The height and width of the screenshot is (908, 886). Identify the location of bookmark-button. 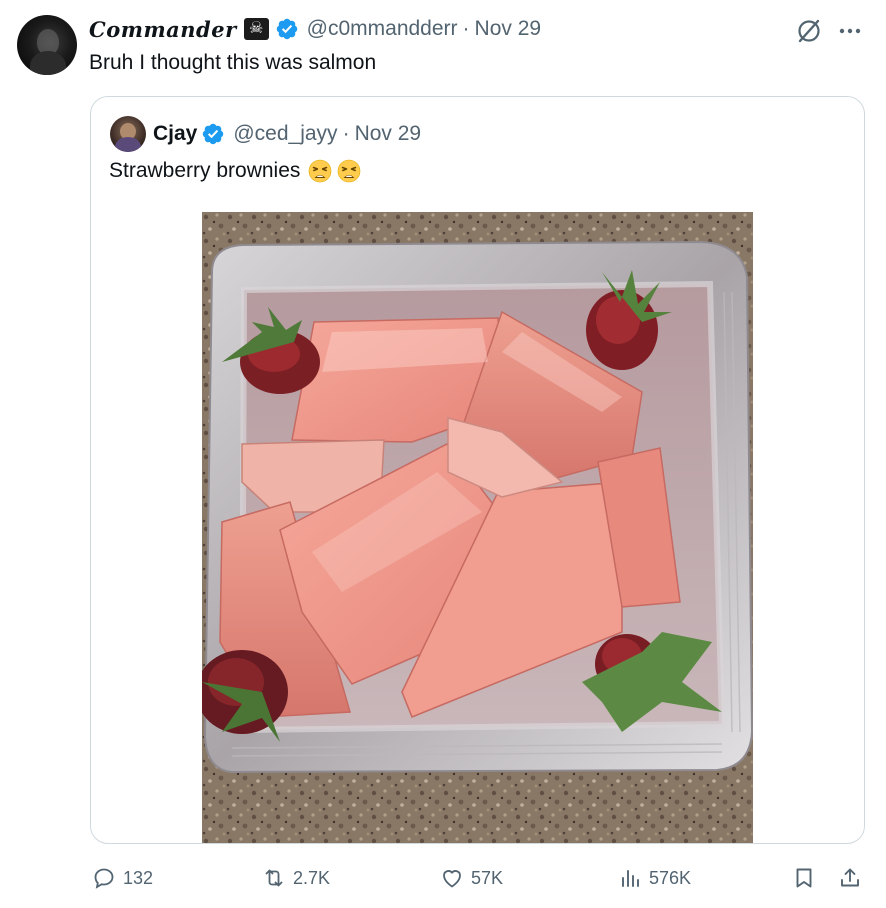
(804, 878).